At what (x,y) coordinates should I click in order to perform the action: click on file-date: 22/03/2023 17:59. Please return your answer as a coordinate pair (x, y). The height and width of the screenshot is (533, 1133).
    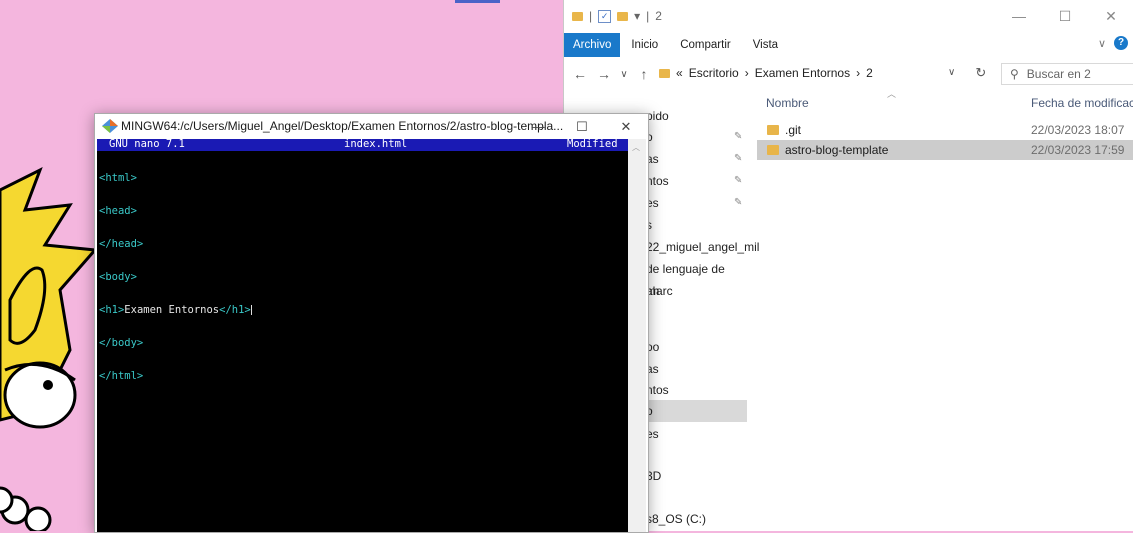
    Looking at the image, I should click on (1078, 150).